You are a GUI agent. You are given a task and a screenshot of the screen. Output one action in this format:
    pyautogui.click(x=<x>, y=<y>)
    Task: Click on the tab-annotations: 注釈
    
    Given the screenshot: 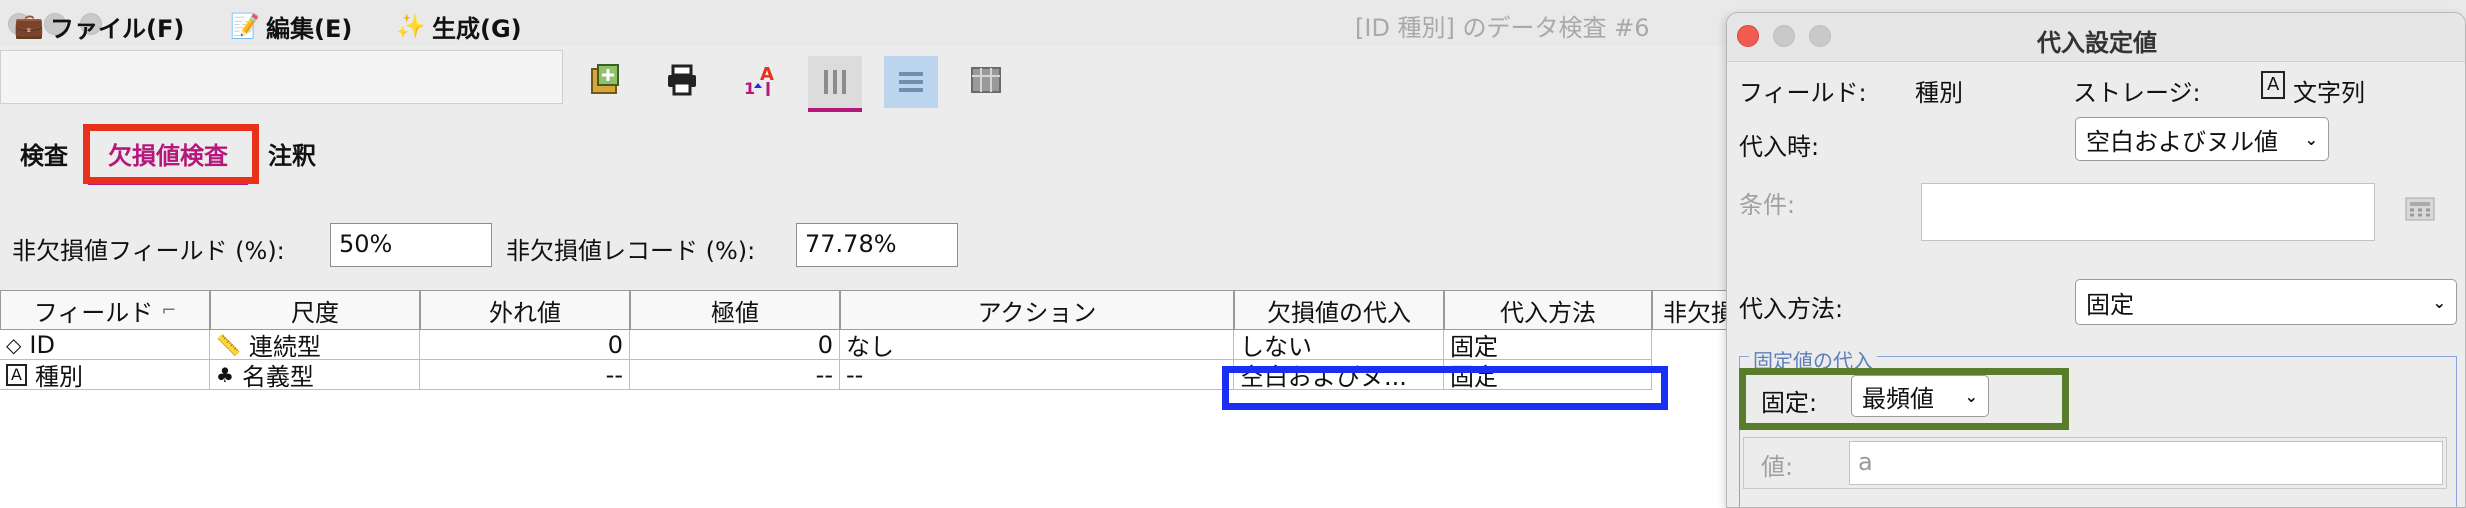 What is the action you would take?
    pyautogui.click(x=292, y=153)
    